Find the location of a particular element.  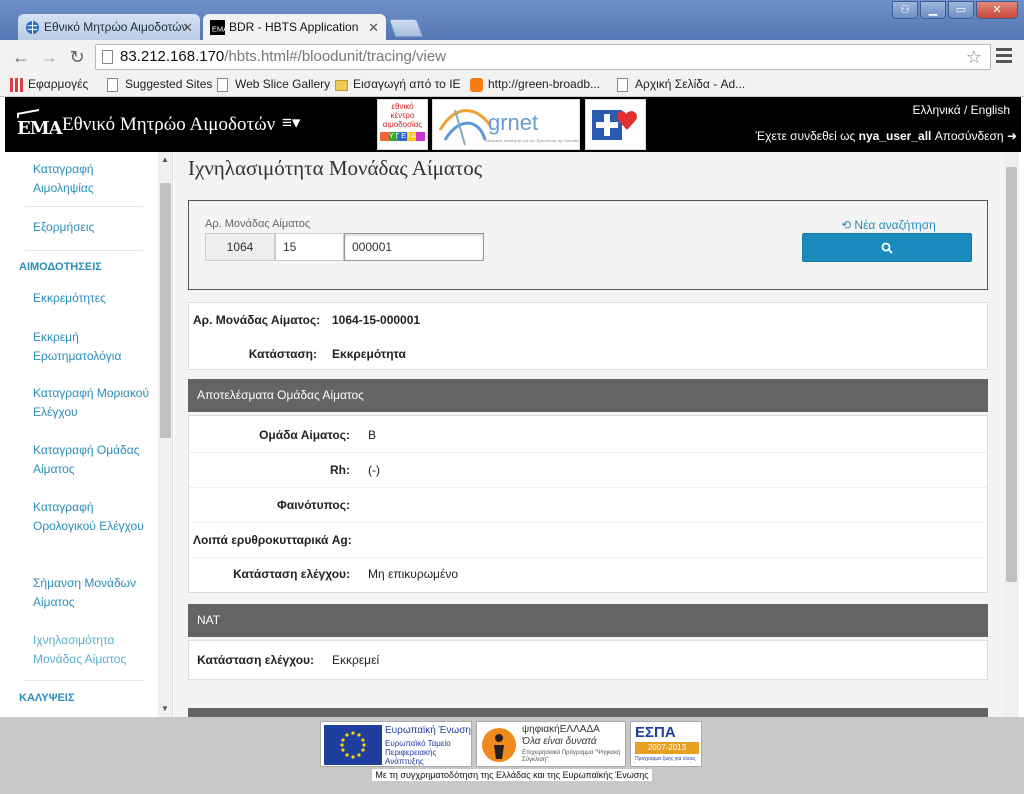

medical-cross-icon is located at coordinates (614, 125).